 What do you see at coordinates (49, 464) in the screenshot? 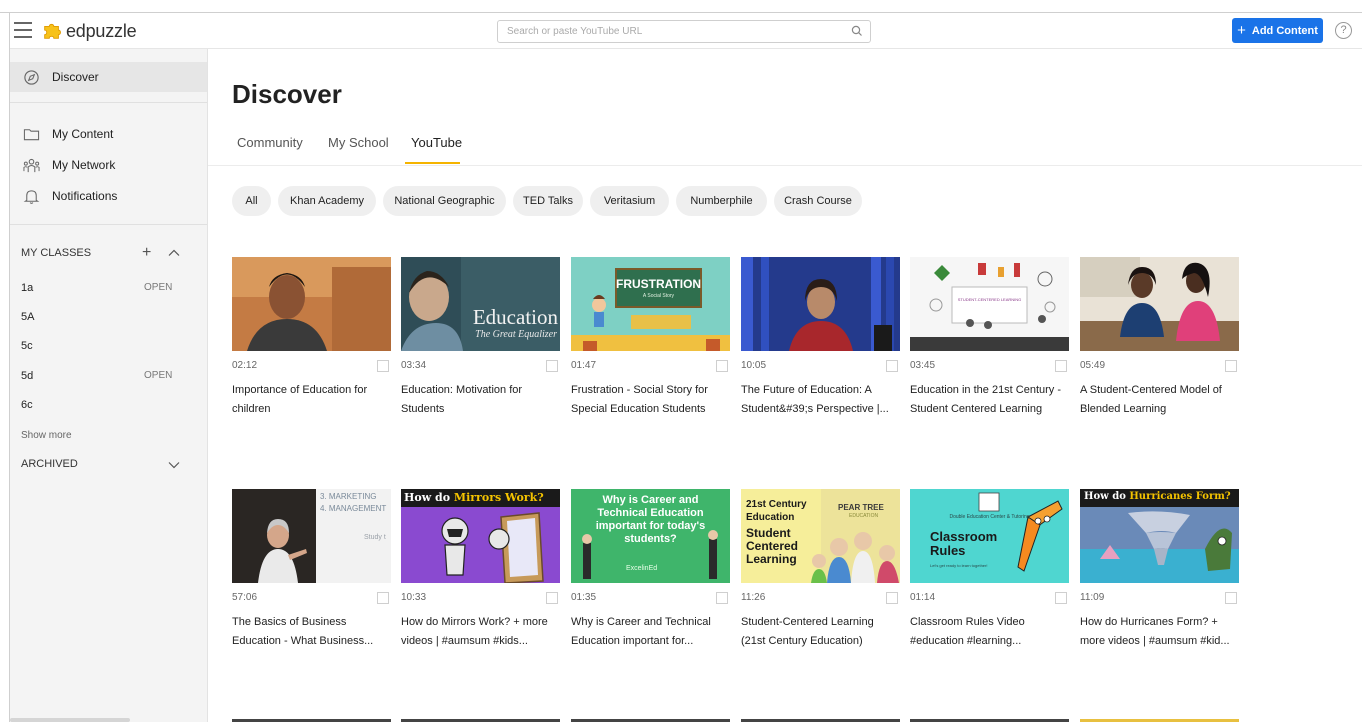
I see `archived-heading: ARCHIVED` at bounding box center [49, 464].